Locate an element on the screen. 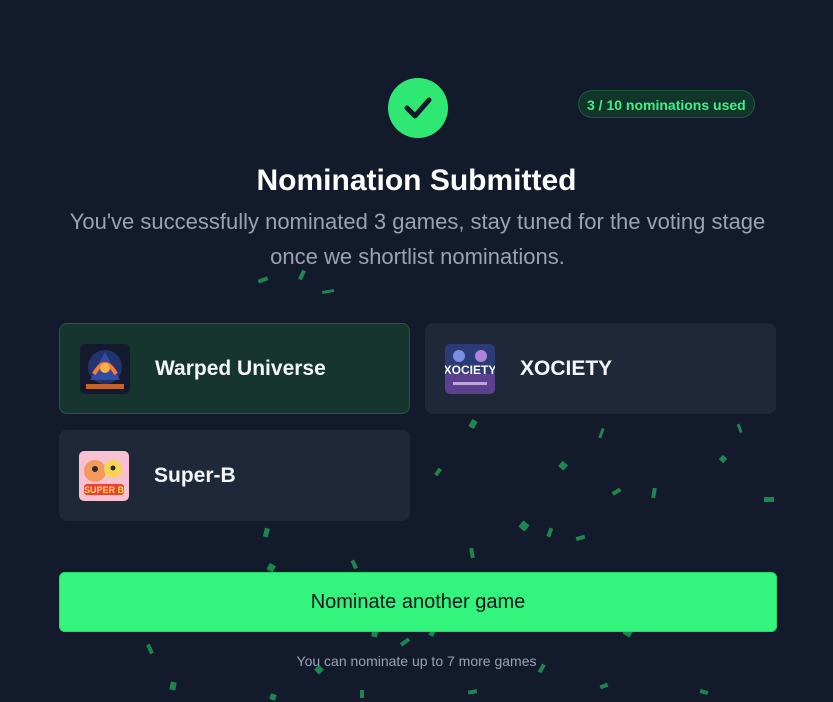  game-name: XOCIETY is located at coordinates (566, 368).